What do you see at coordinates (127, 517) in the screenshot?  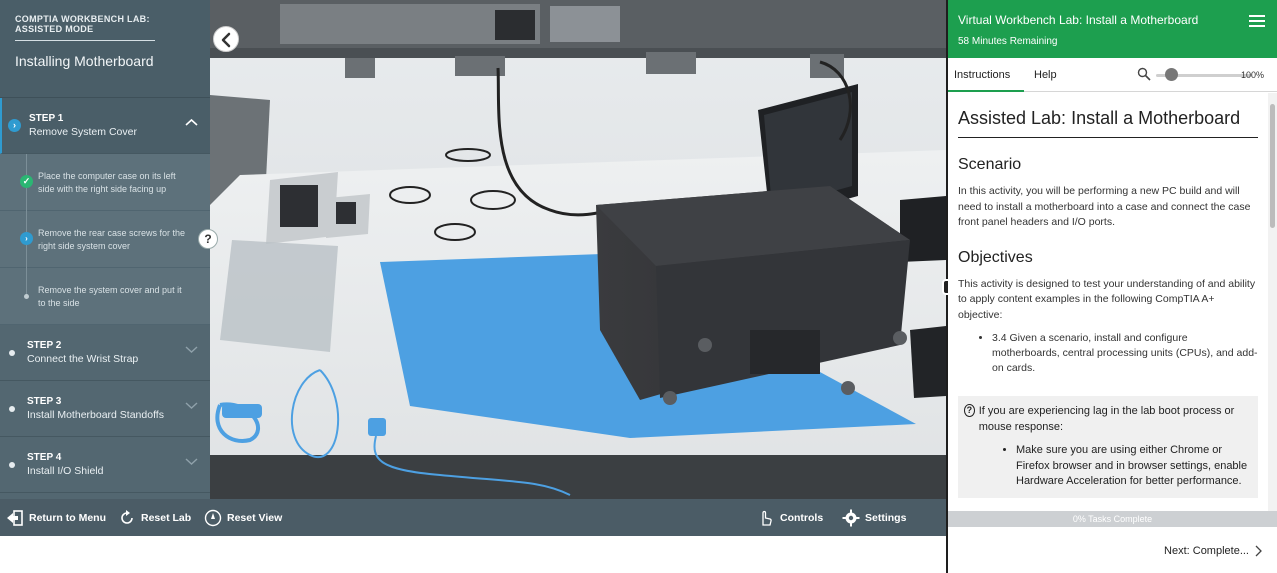 I see `refresh-icon` at bounding box center [127, 517].